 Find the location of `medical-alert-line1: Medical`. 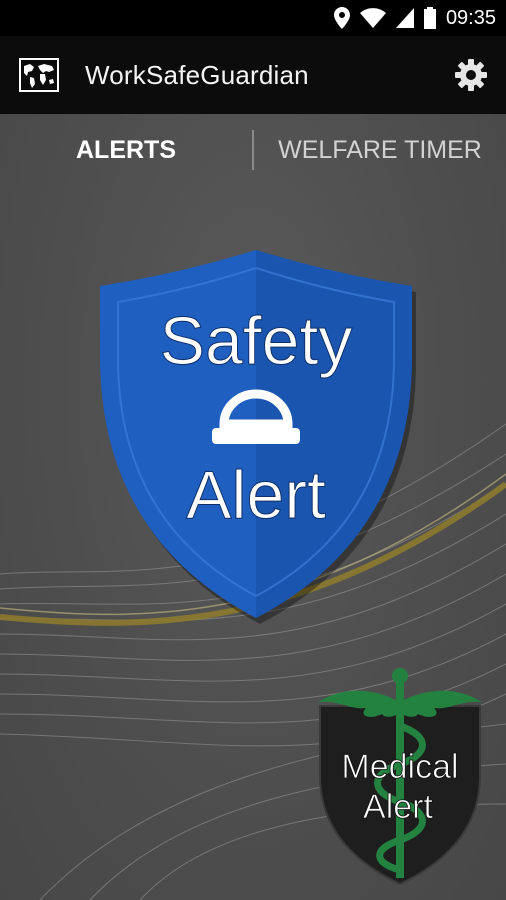

medical-alert-line1: Medical is located at coordinates (399, 767).